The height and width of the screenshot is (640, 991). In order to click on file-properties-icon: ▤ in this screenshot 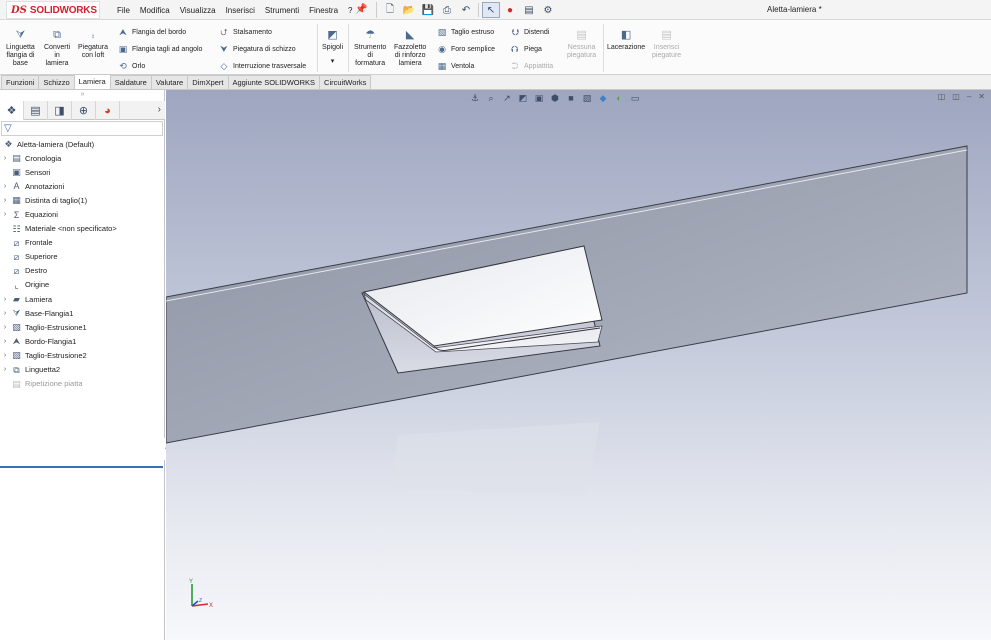, I will do `click(529, 10)`.